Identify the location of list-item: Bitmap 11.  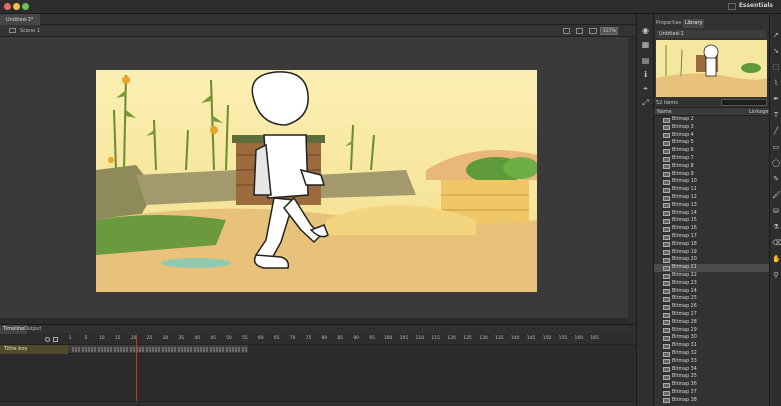
(711, 190).